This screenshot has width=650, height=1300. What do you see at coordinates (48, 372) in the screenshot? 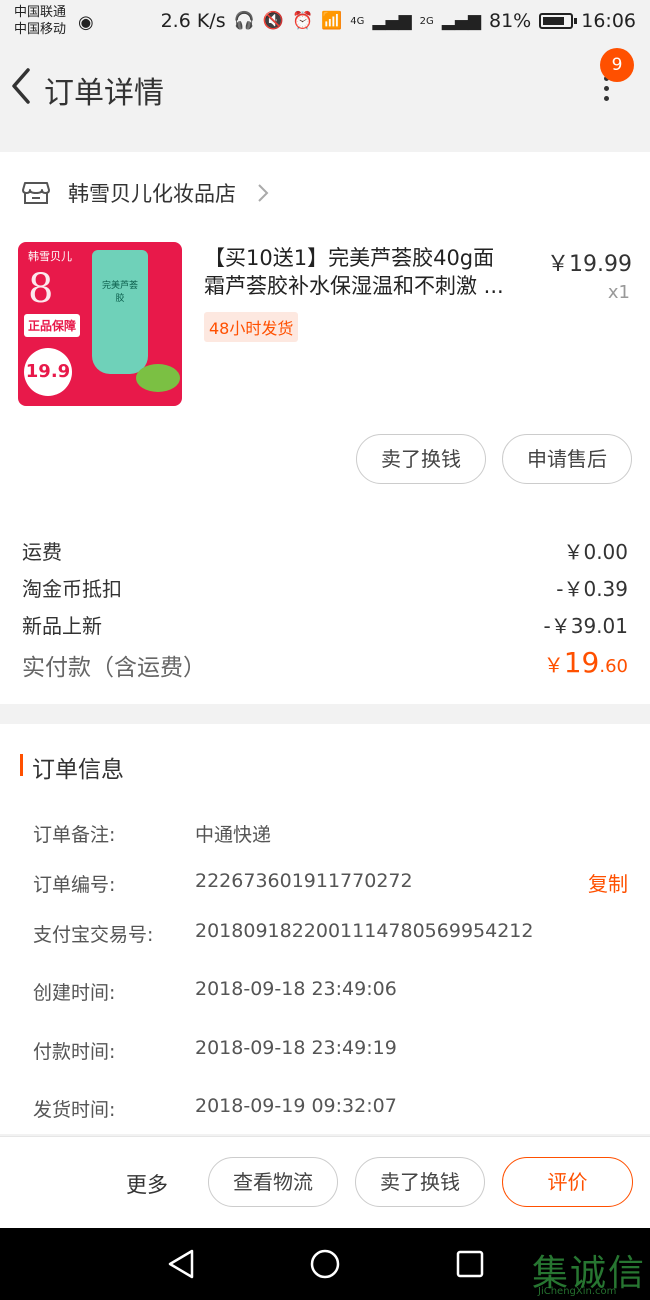
I see `product-image-price: 19.9` at bounding box center [48, 372].